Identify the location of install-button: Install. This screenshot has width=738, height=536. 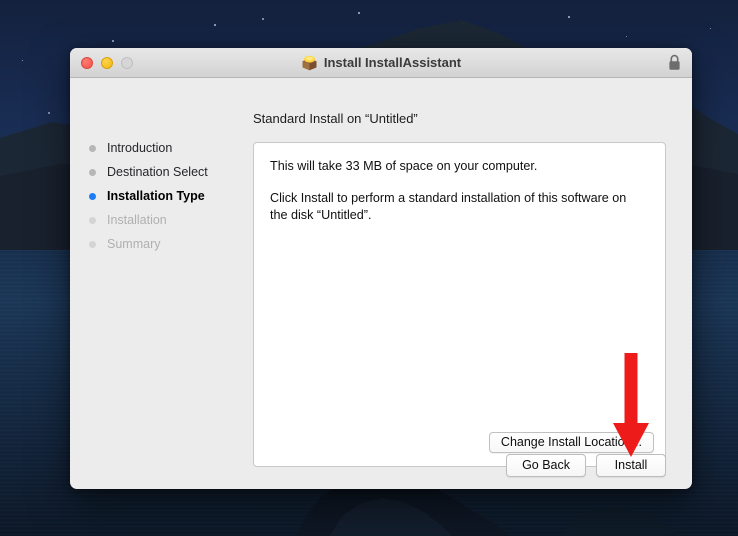
(631, 465).